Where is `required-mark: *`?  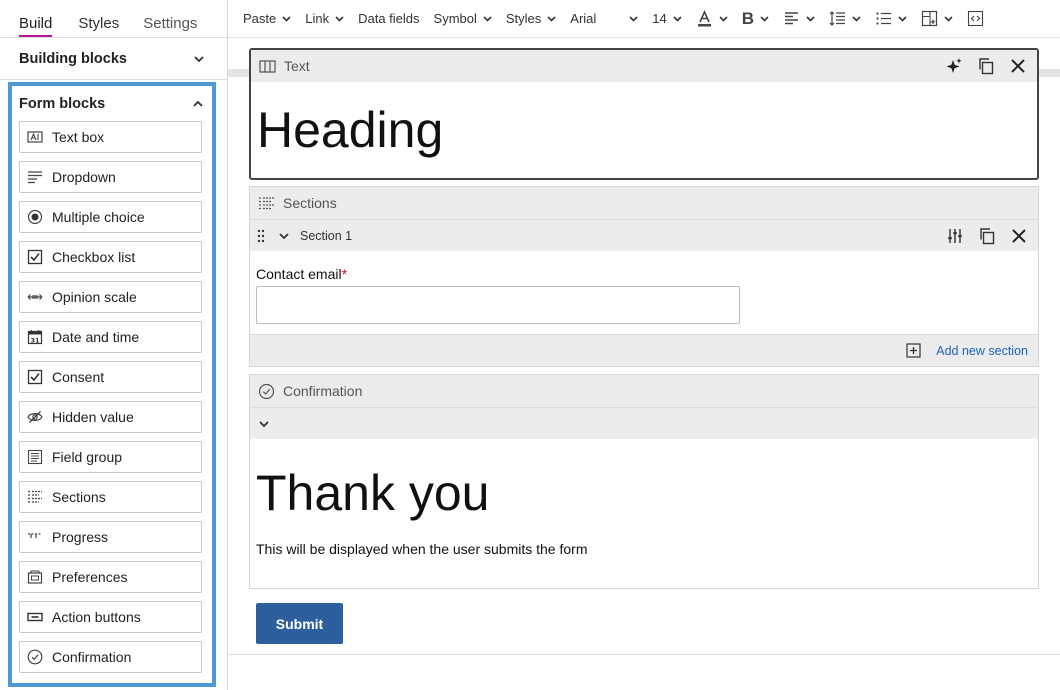
required-mark: * is located at coordinates (344, 274).